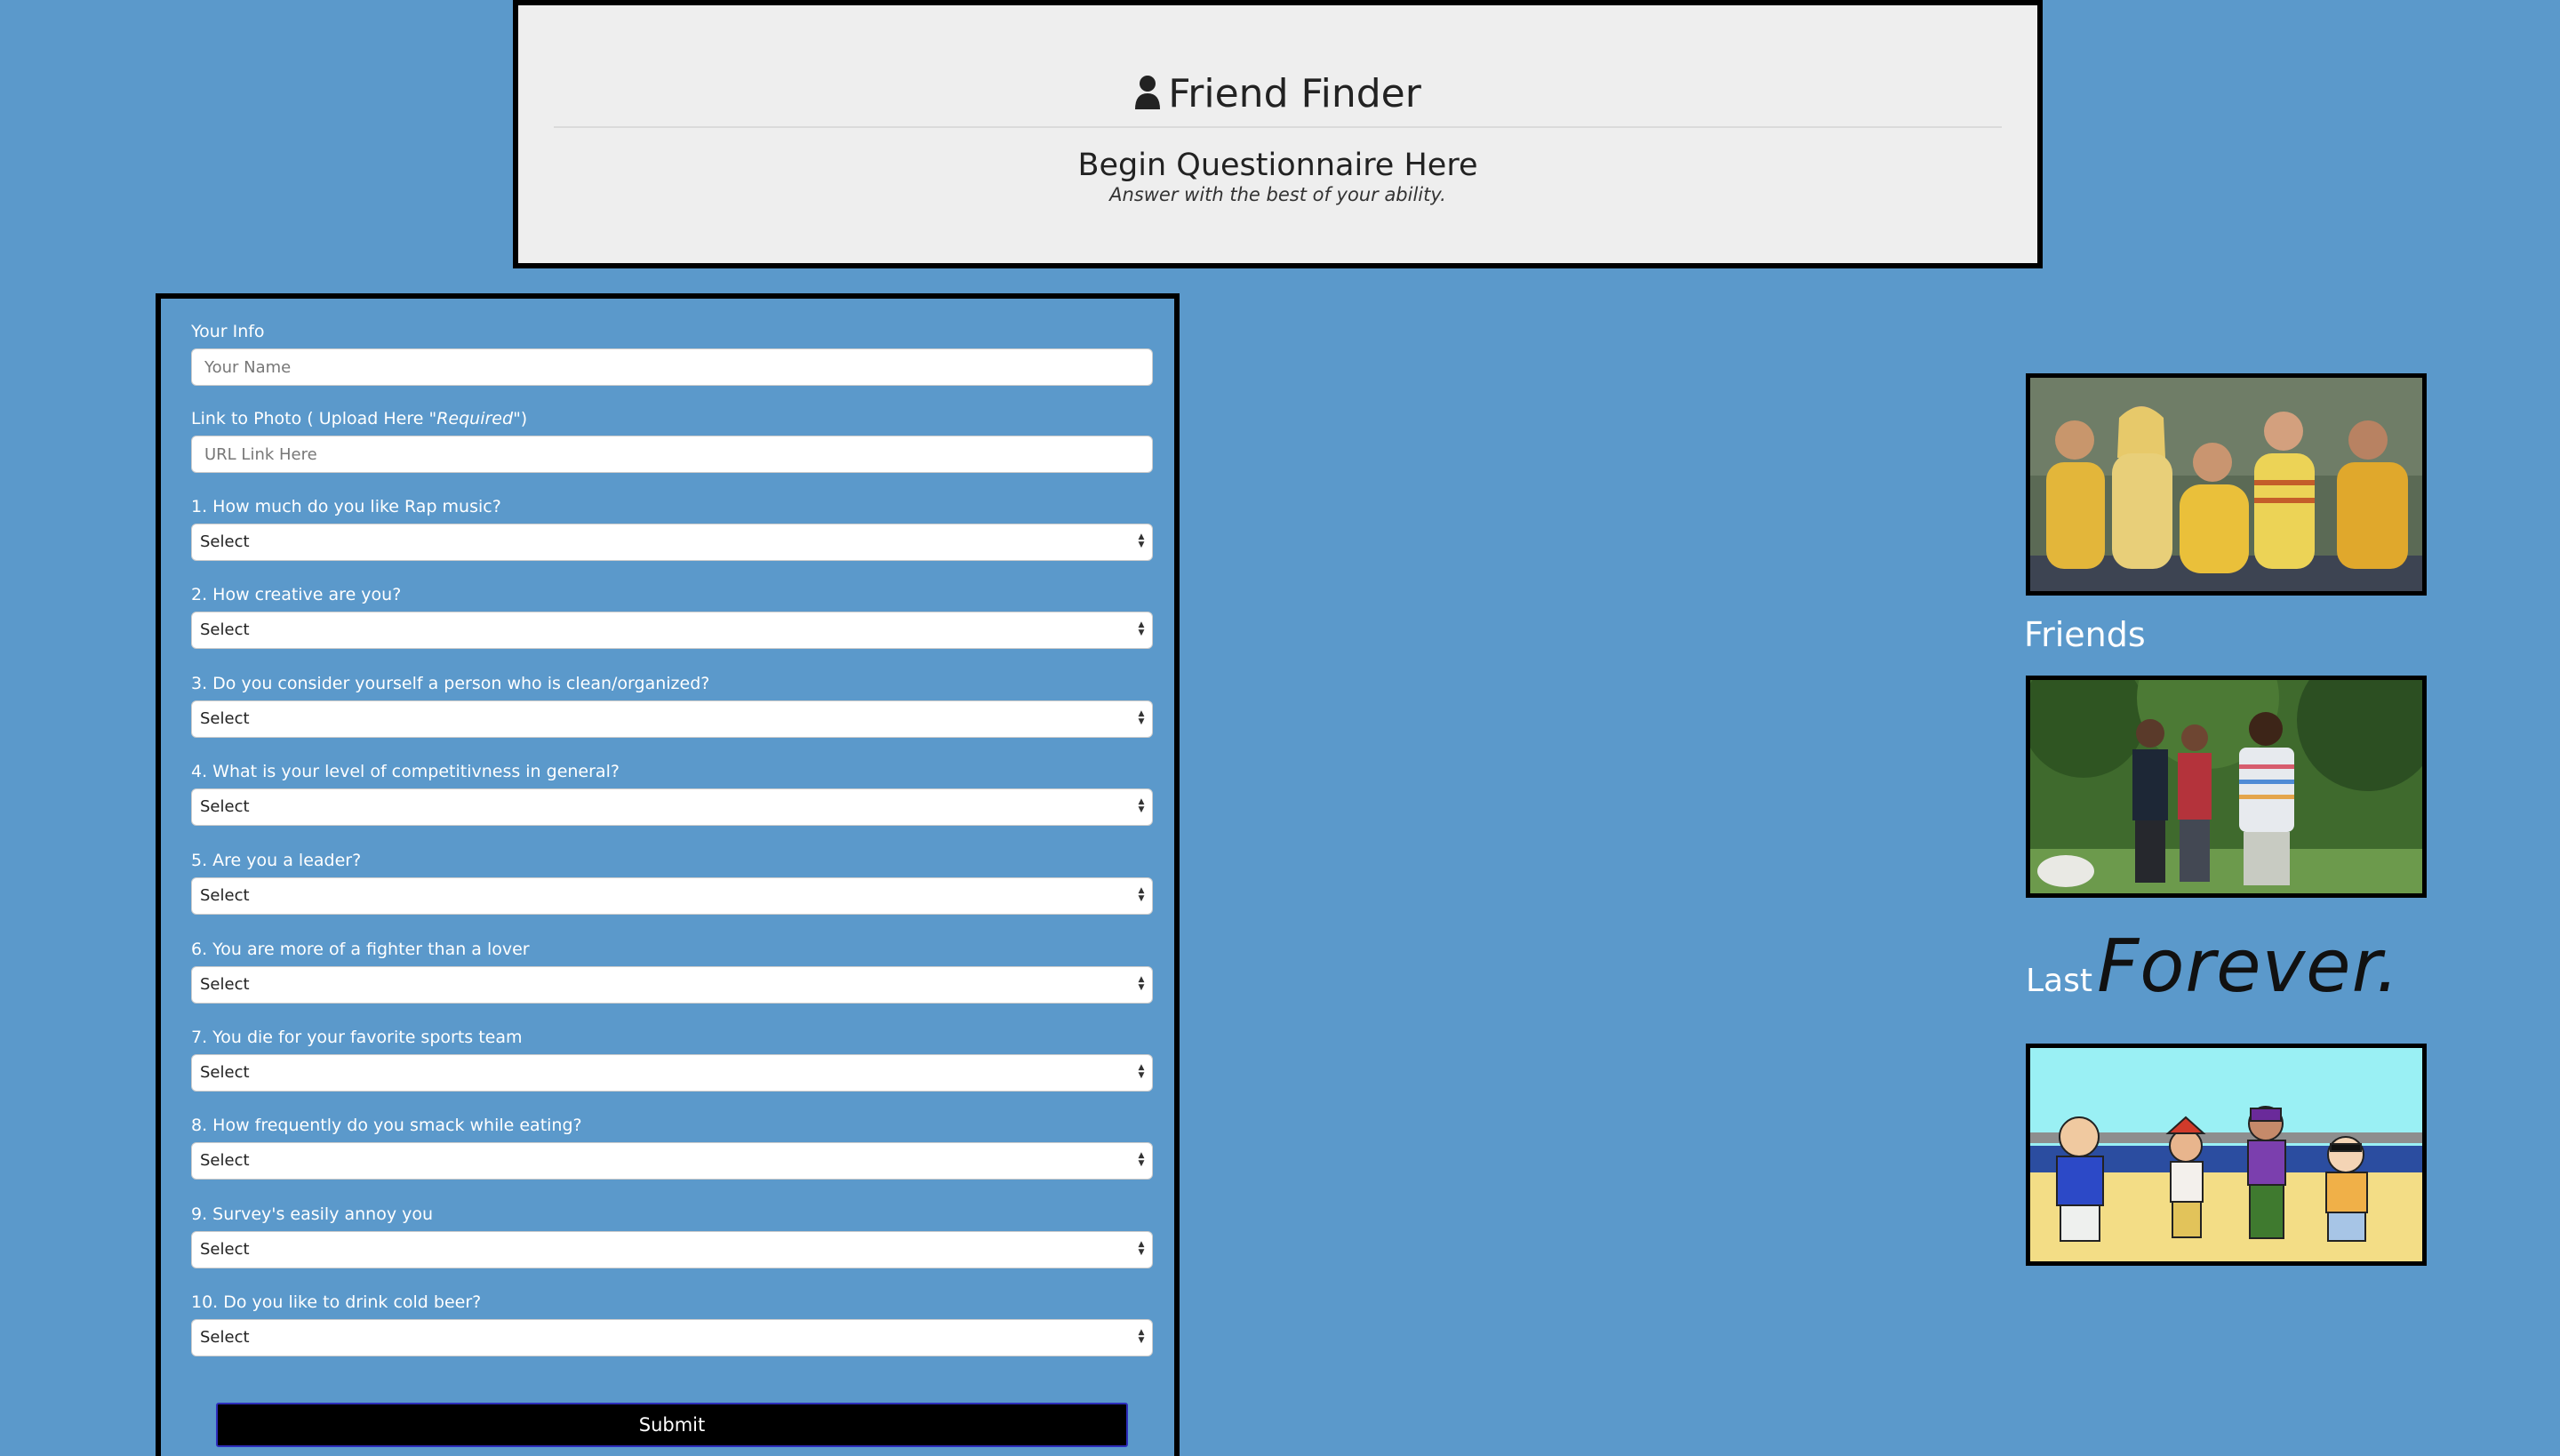 The width and height of the screenshot is (2560, 1456). What do you see at coordinates (296, 594) in the screenshot?
I see `question-label: 2. How creative are you?` at bounding box center [296, 594].